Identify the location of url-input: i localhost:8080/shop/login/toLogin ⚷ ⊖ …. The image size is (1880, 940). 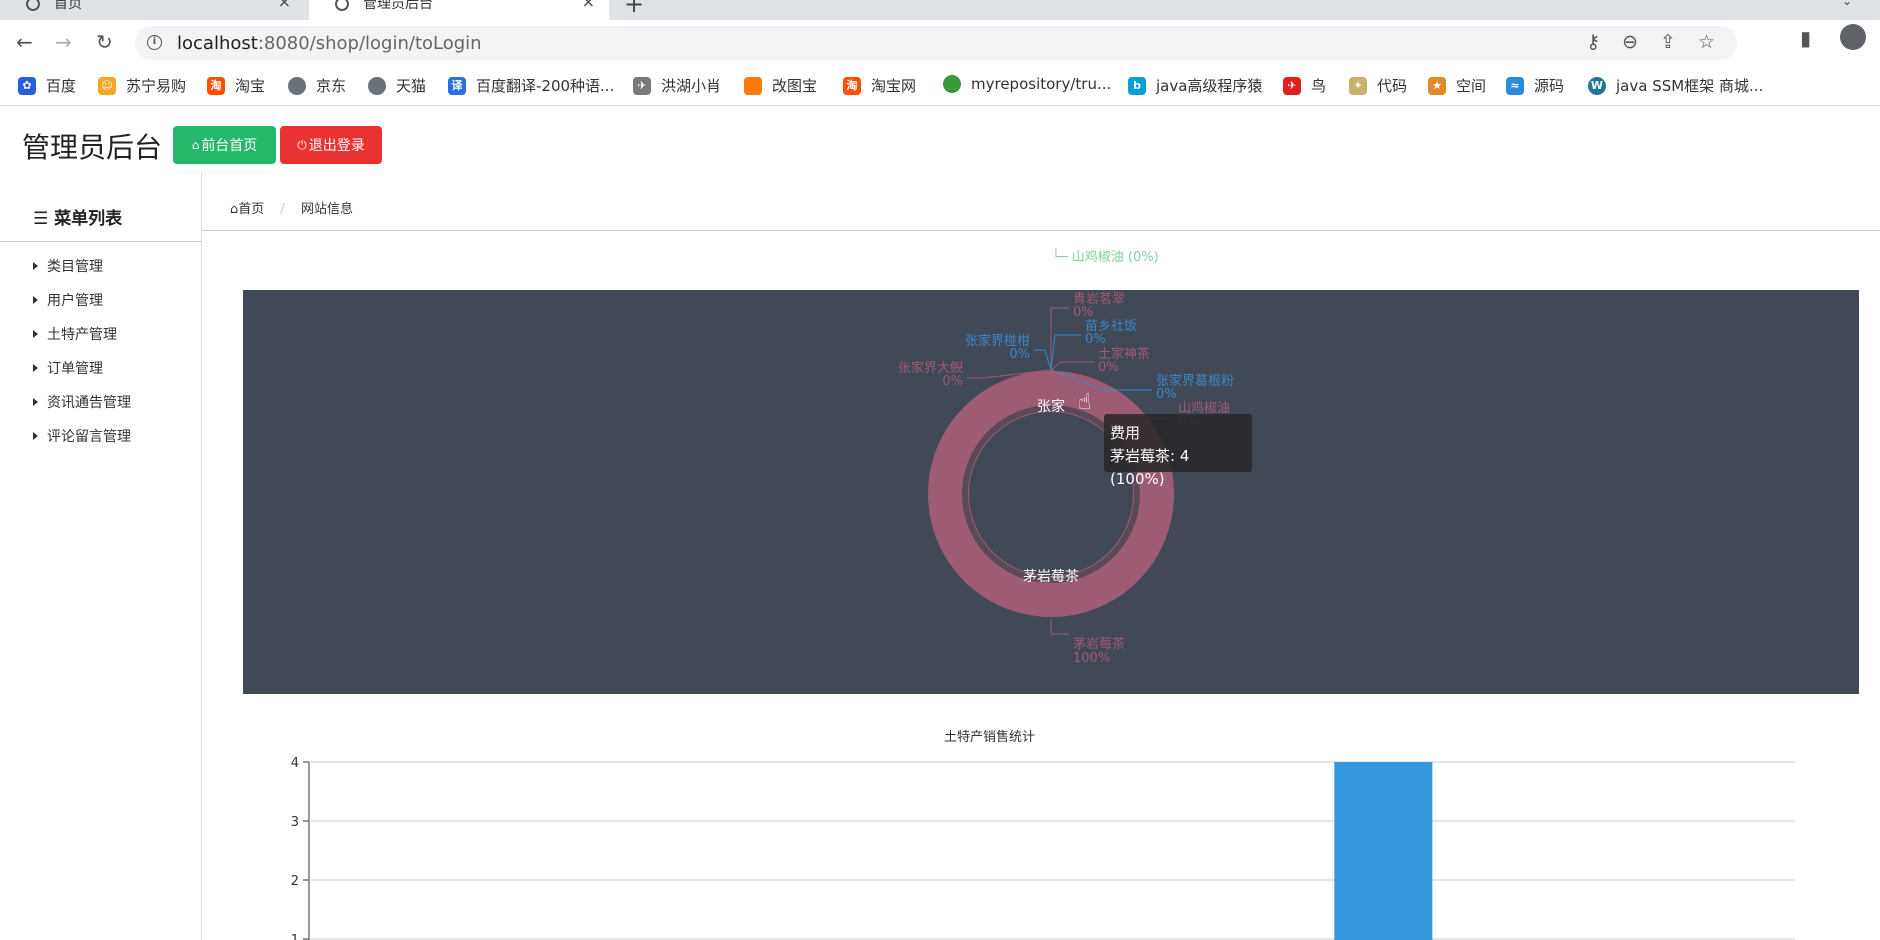
(936, 43).